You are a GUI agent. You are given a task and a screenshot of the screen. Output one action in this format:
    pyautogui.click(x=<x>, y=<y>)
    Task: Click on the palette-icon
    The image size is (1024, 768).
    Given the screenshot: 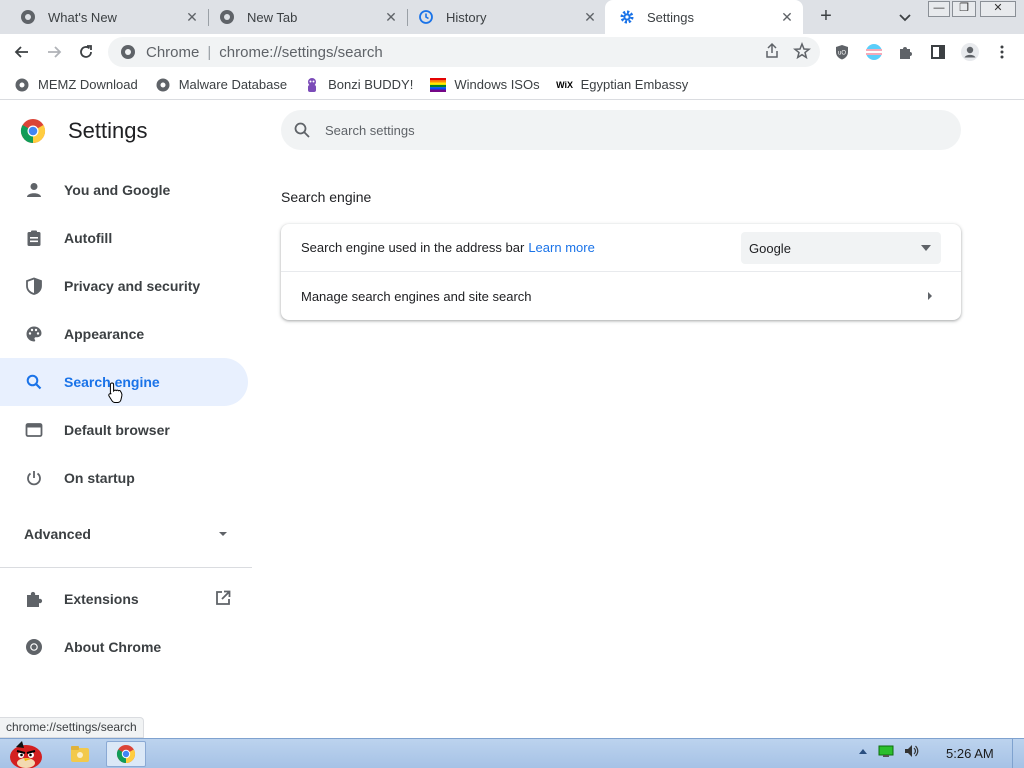 What is the action you would take?
    pyautogui.click(x=34, y=334)
    